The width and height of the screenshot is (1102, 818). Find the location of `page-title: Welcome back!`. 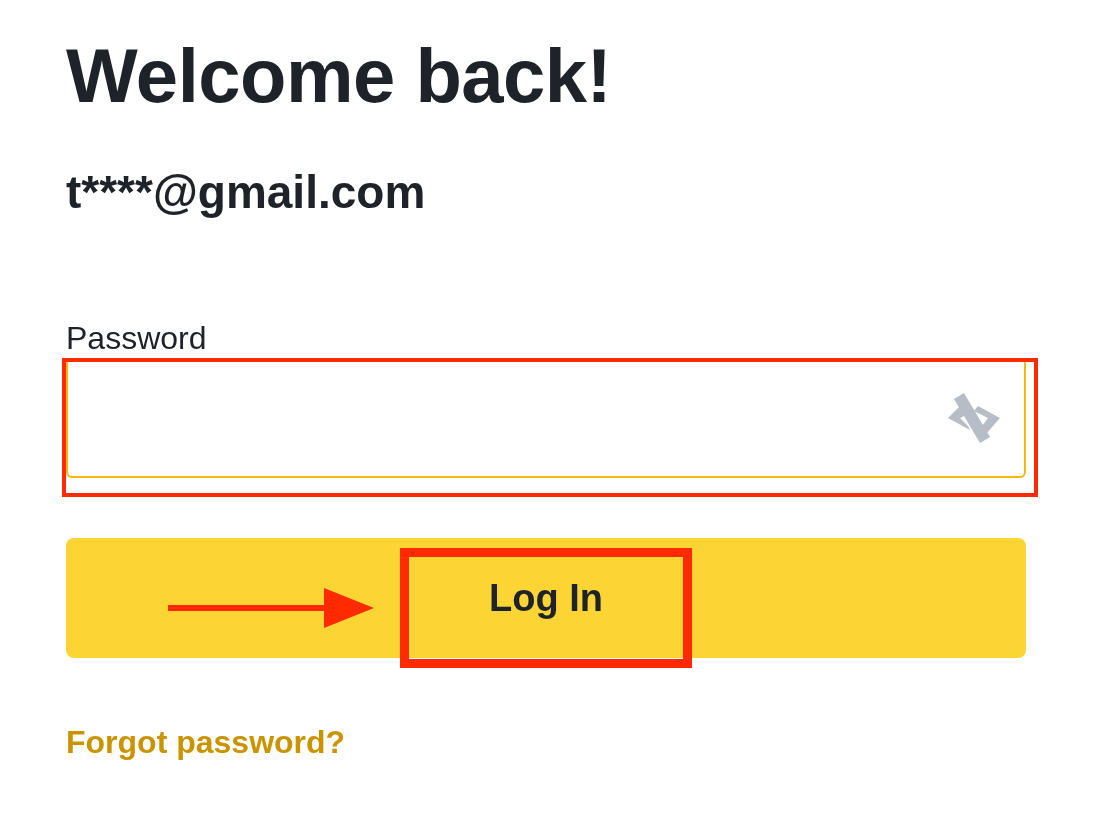

page-title: Welcome back! is located at coordinates (339, 76).